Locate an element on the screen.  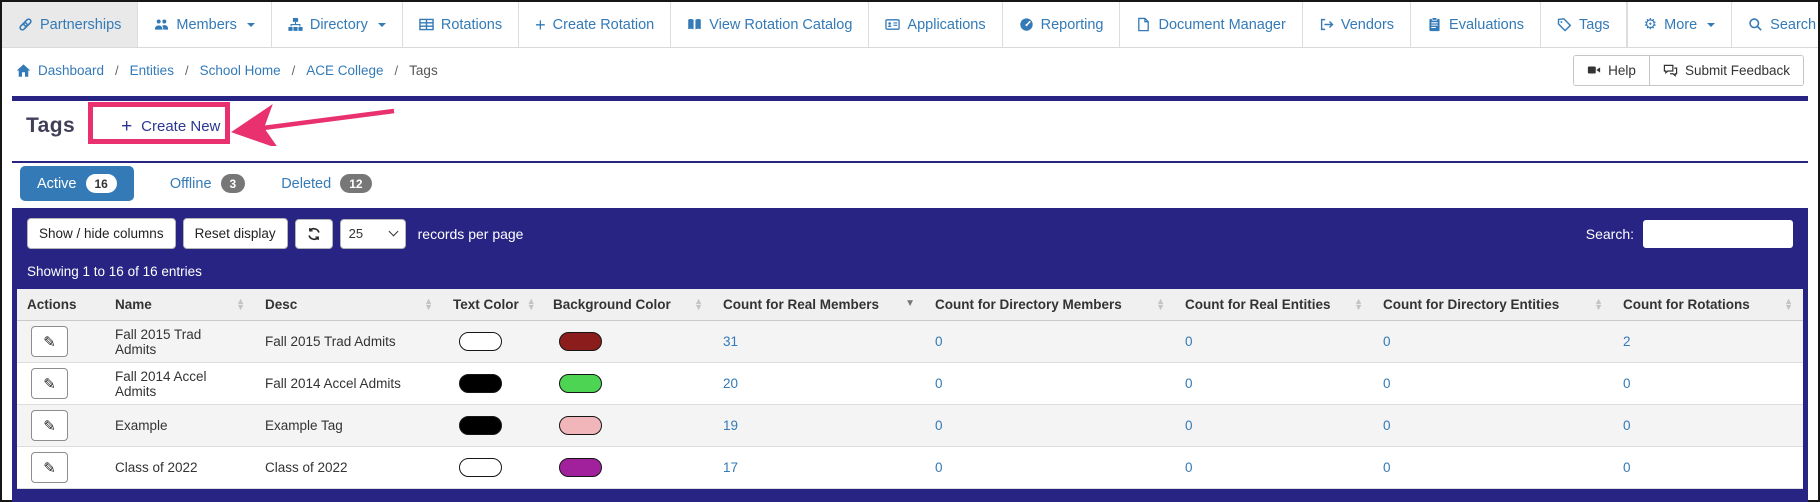
nav-item-applications: Applications is located at coordinates (936, 24).